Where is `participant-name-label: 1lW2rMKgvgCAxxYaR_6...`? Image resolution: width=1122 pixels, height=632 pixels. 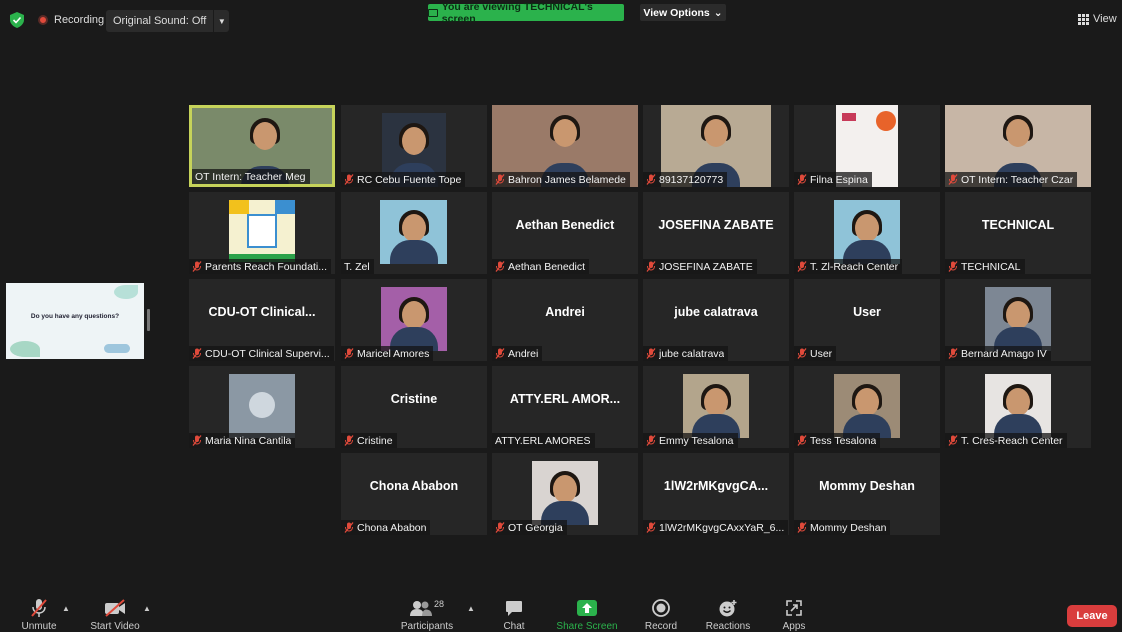
participant-name-label: 1lW2rMKgvgCAxxYaR_6... is located at coordinates (716, 527).